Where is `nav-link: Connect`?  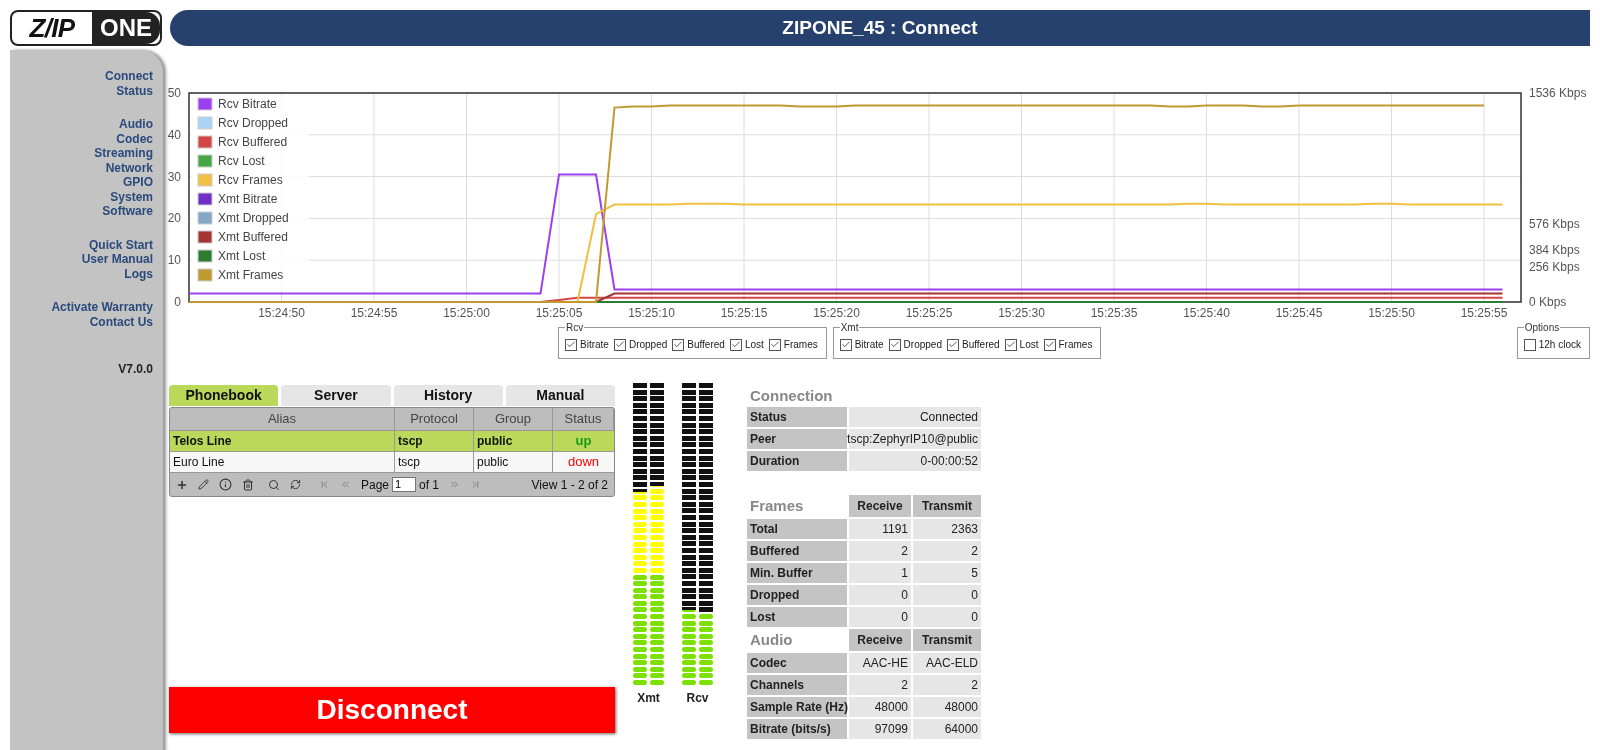 nav-link: Connect is located at coordinates (129, 76).